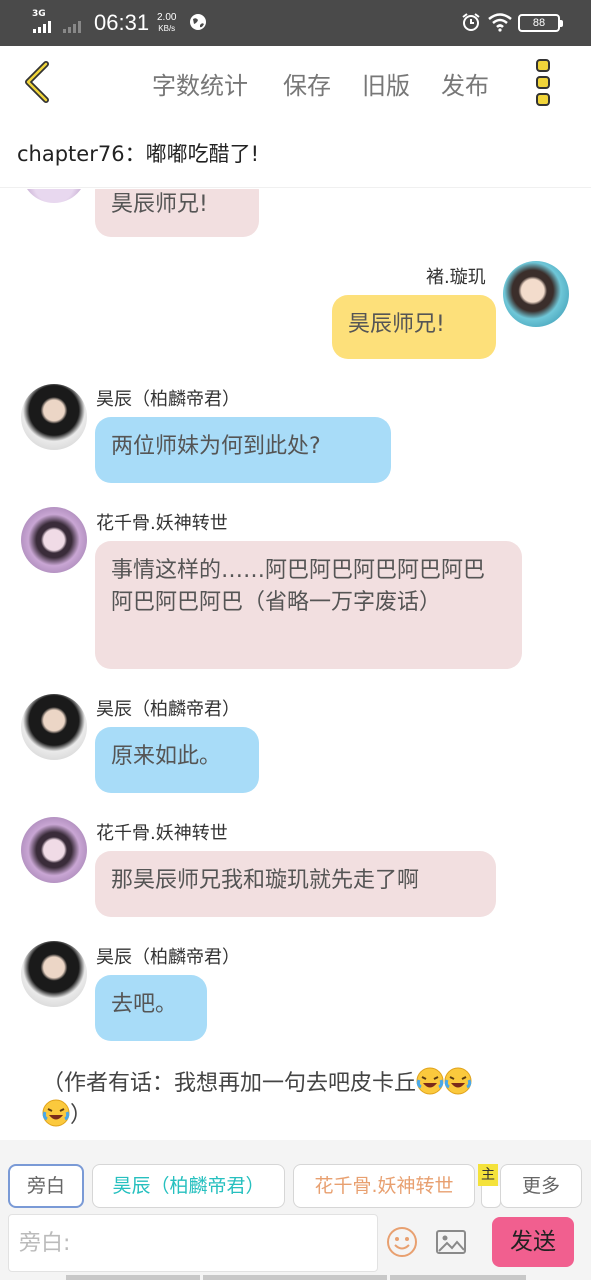 The width and height of the screenshot is (591, 1280). What do you see at coordinates (295, 155) in the screenshot?
I see `chapter-header: chapter76：嘟嘟吃醋了!` at bounding box center [295, 155].